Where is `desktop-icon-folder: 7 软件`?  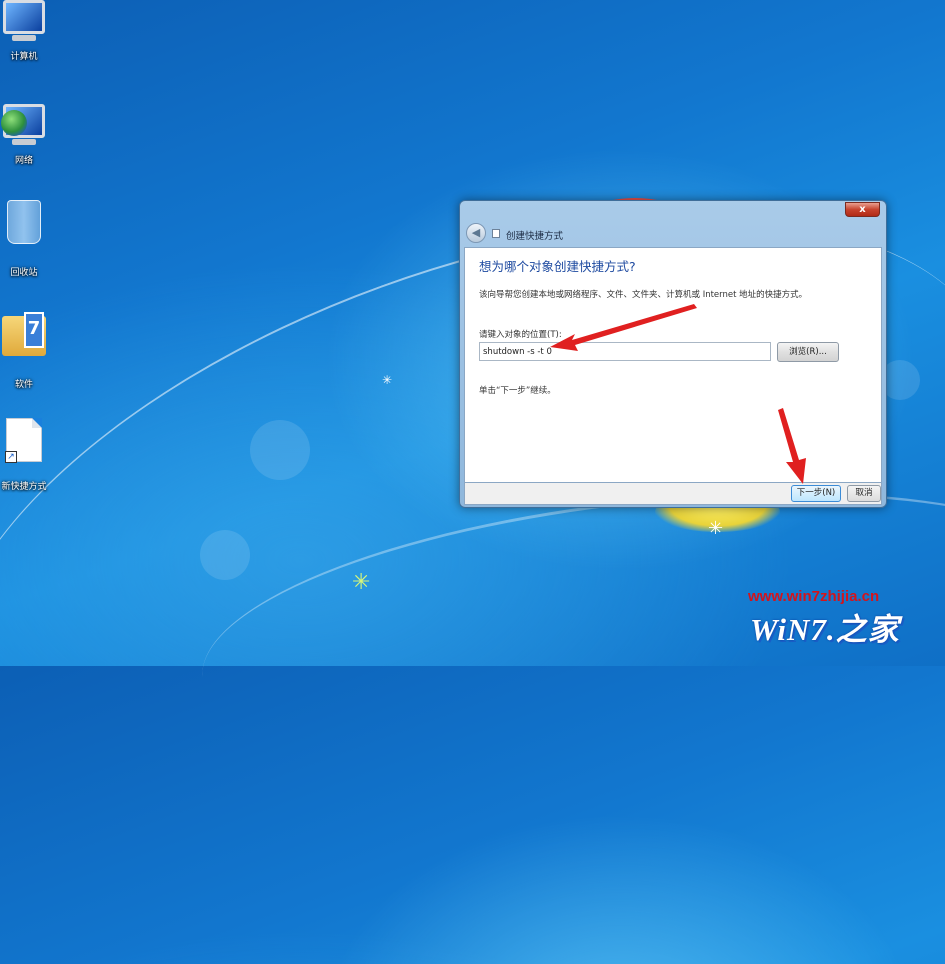 desktop-icon-folder: 7 软件 is located at coordinates (28, 350).